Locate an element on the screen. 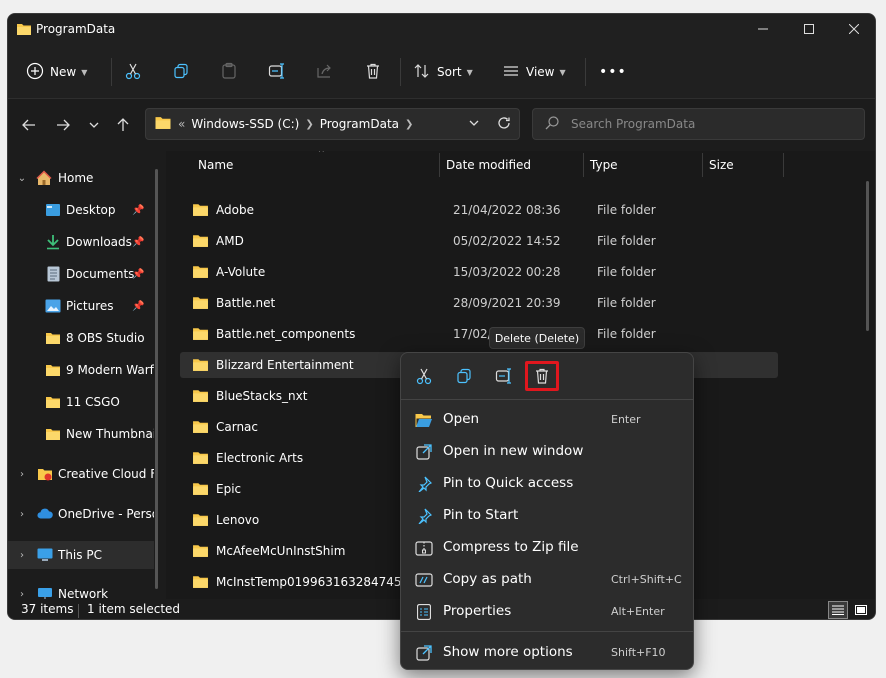 This screenshot has width=886, height=678. share-button is located at coordinates (325, 72).